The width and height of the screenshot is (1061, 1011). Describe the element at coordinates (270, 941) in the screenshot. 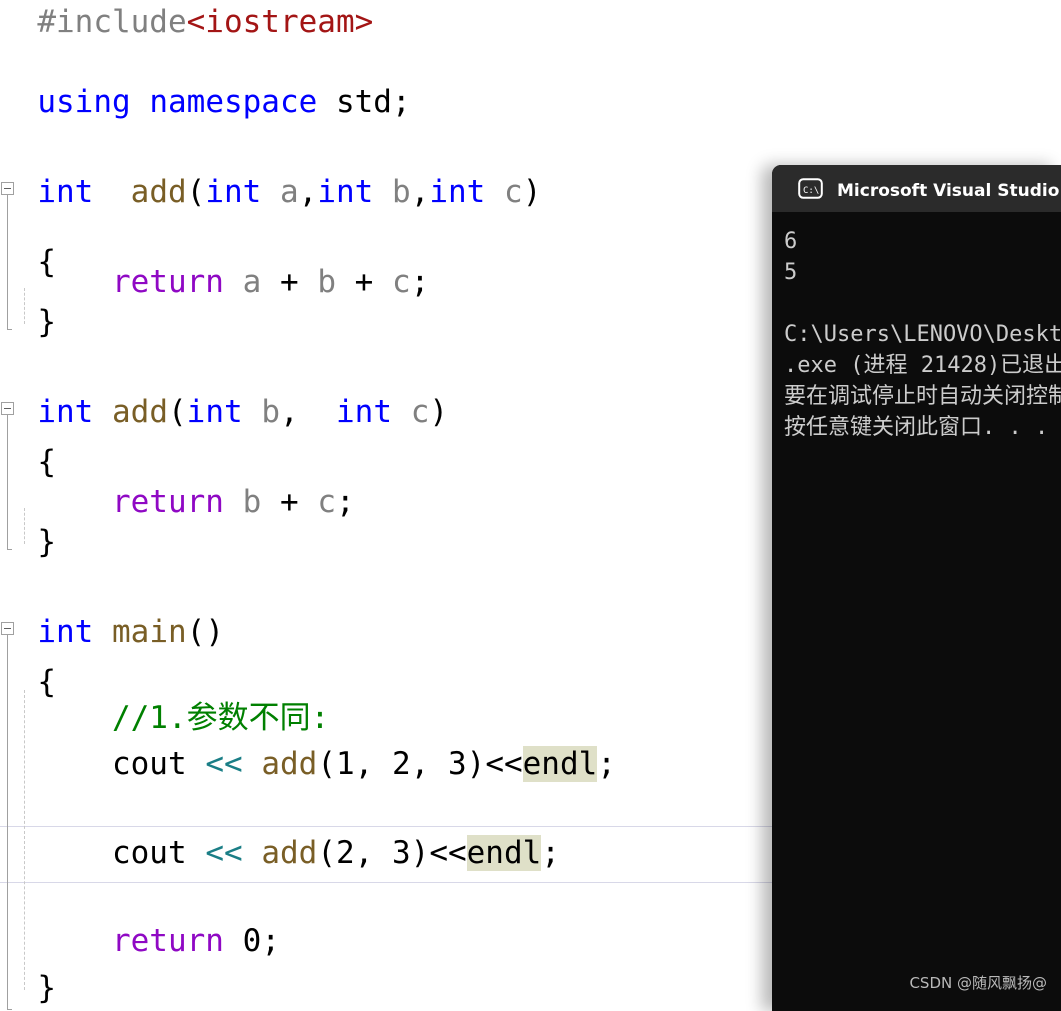

I see `line-main-return-seg-4: ;` at that location.